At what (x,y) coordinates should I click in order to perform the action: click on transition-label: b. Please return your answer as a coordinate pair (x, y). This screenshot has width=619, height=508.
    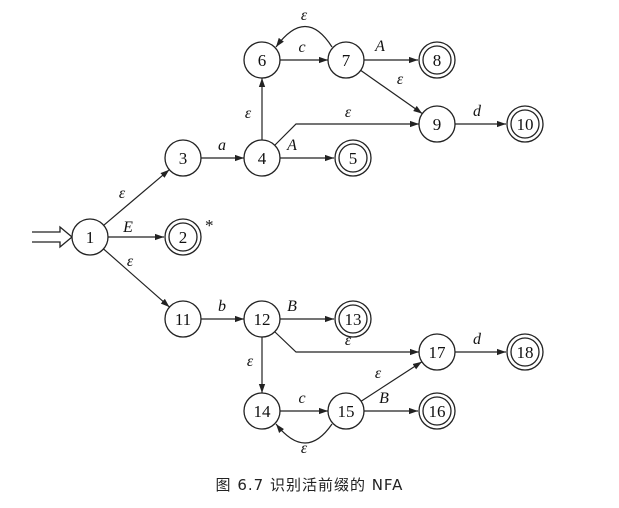
    Looking at the image, I should click on (222, 306).